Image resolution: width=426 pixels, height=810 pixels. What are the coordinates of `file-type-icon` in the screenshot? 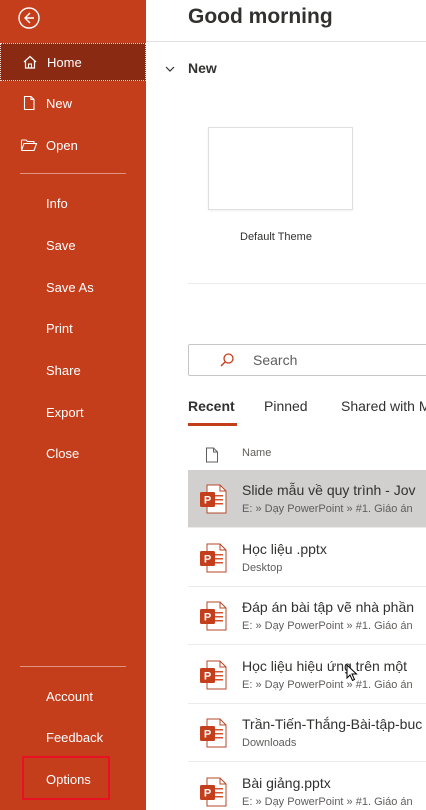 It's located at (212, 455).